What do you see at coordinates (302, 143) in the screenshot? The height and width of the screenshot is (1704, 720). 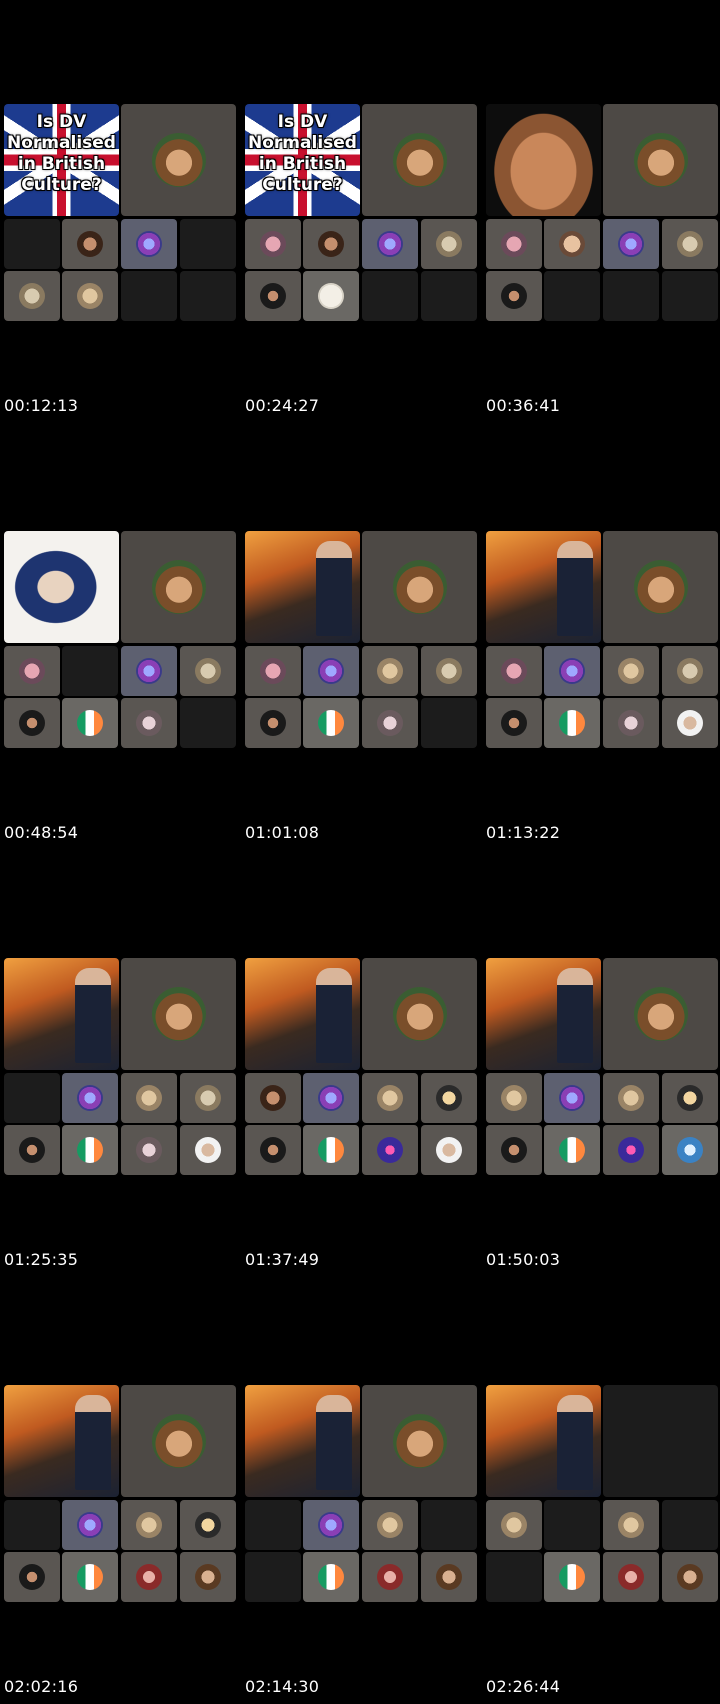 I see `thumbnail-title-line: Normalised` at bounding box center [302, 143].